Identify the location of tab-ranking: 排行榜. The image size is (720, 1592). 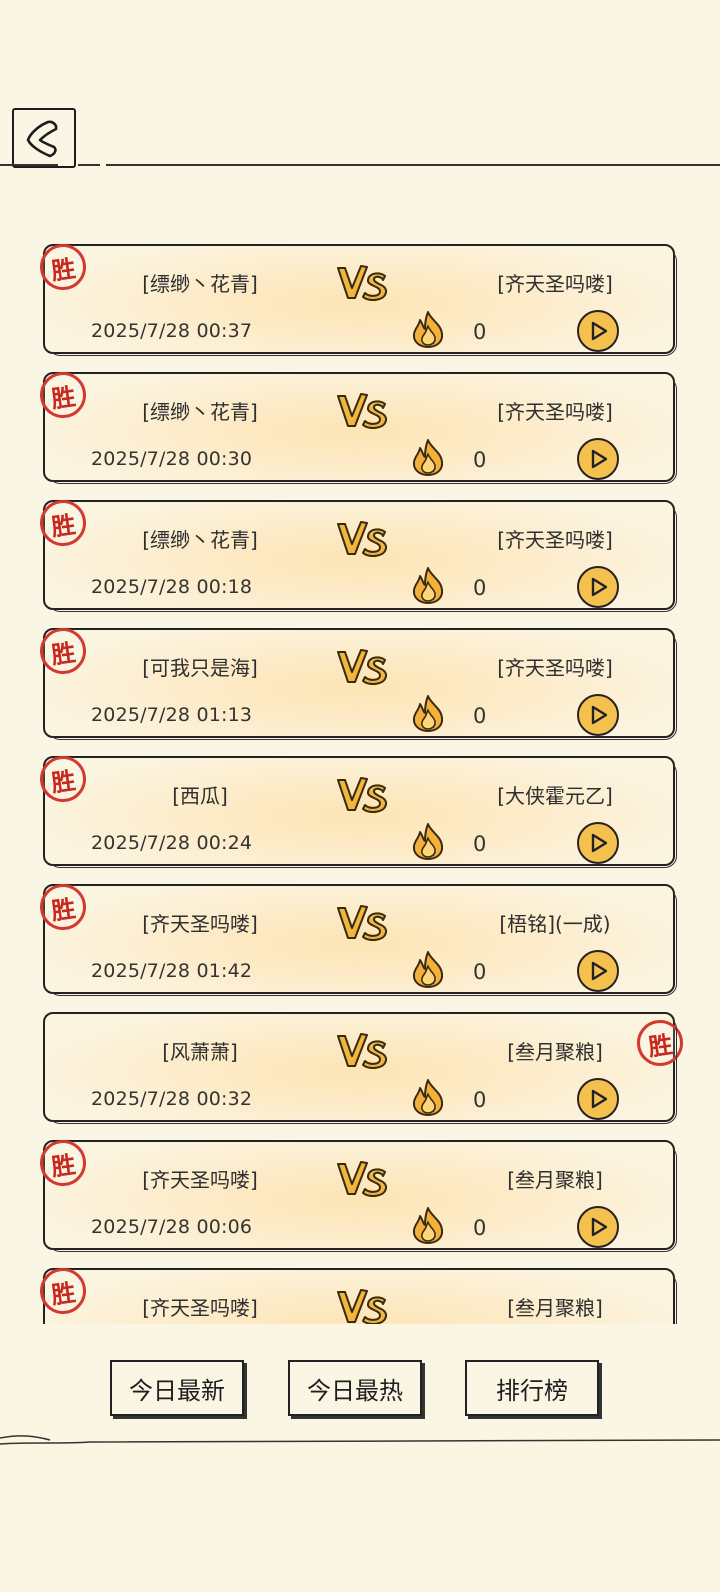
(532, 1388).